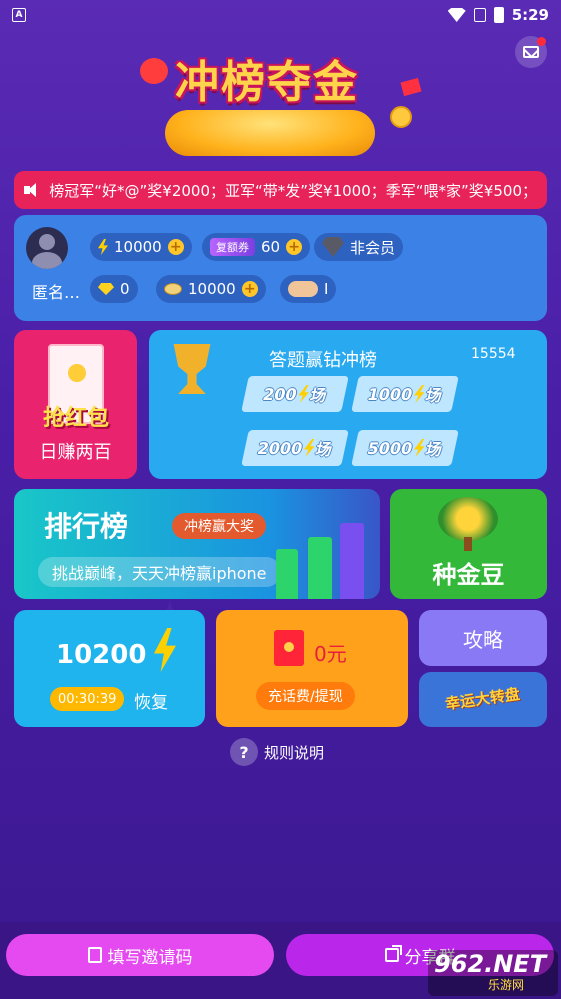 The image size is (561, 999). Describe the element at coordinates (280, 268) in the screenshot. I see `user-info-card: 匿名… 10000 + 复额券 60 + 非会员 0 10000 + I` at that location.